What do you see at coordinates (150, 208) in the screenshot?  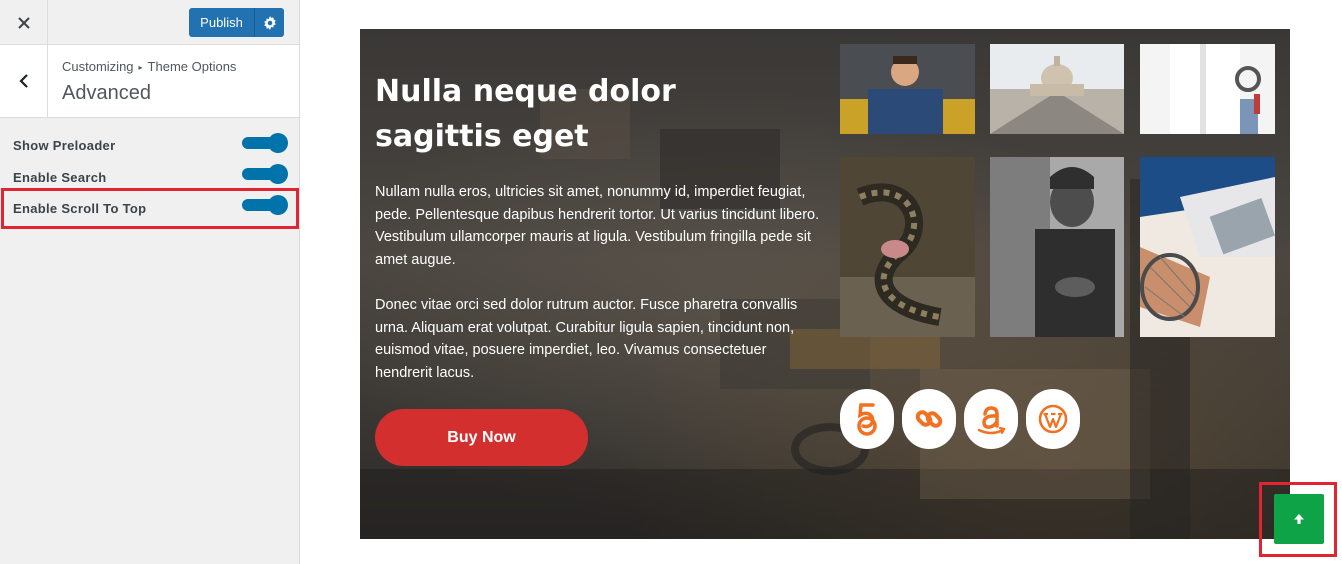 I see `highlight-scroll-to-top-option` at bounding box center [150, 208].